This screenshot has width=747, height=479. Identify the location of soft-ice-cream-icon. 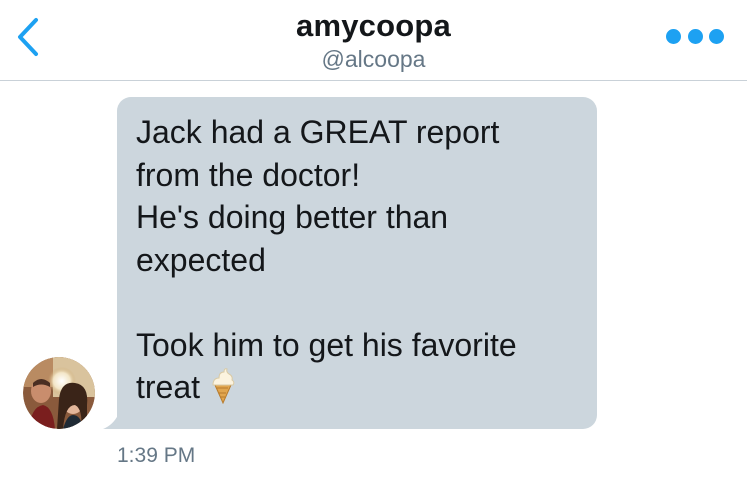
(223, 391).